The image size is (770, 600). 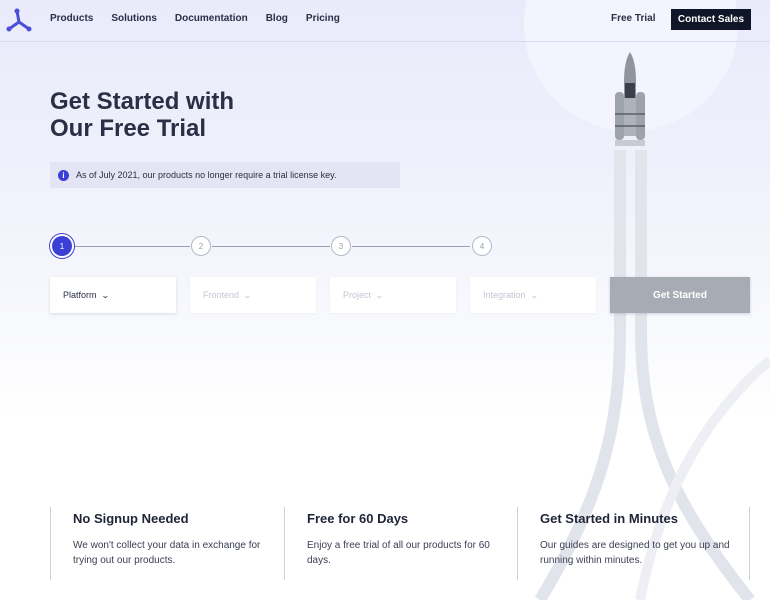 What do you see at coordinates (609, 518) in the screenshot?
I see `feature-title: Get Started in Minutes` at bounding box center [609, 518].